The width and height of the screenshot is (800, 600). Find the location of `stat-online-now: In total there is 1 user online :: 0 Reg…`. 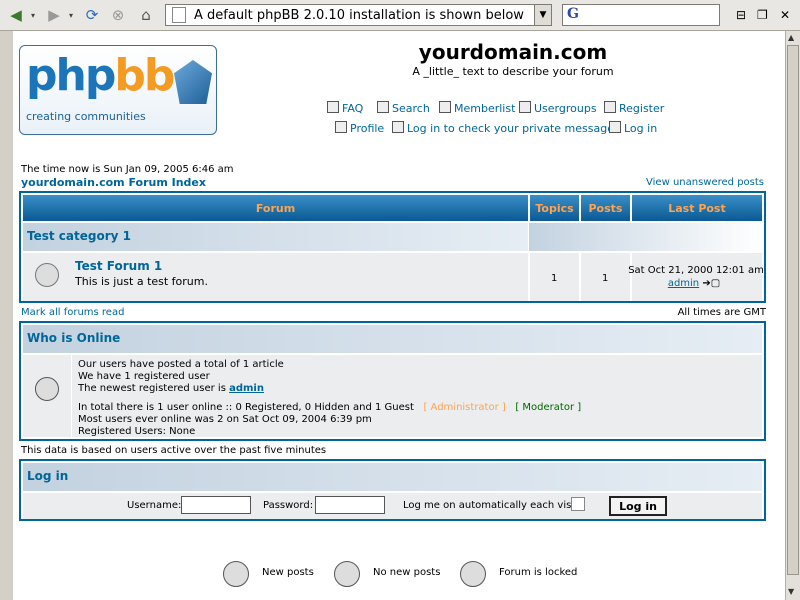

stat-online-now: In total there is 1 user online :: 0 Reg… is located at coordinates (329, 407).